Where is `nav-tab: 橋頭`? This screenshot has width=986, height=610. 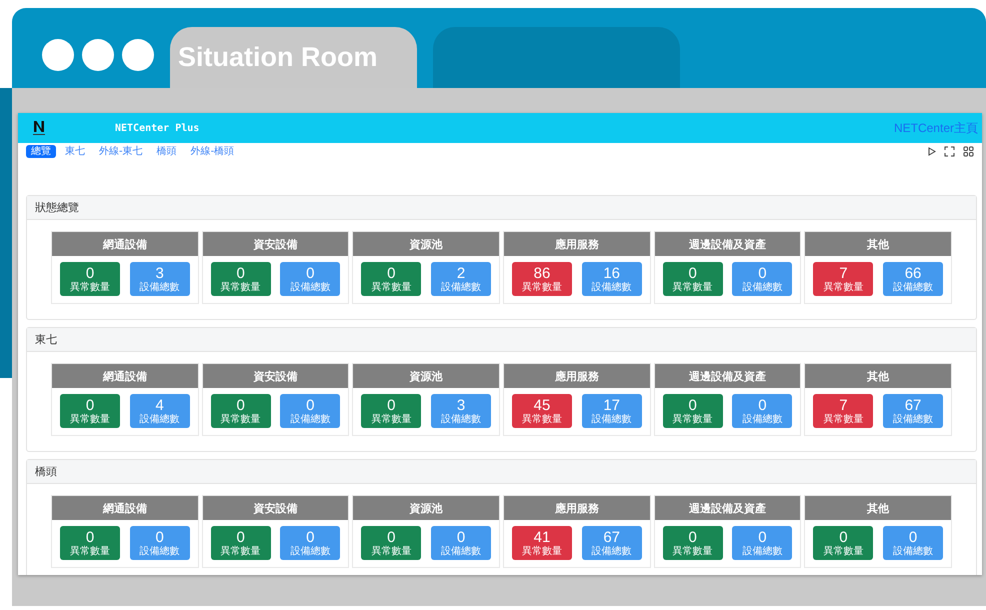 nav-tab: 橋頭 is located at coordinates (167, 151).